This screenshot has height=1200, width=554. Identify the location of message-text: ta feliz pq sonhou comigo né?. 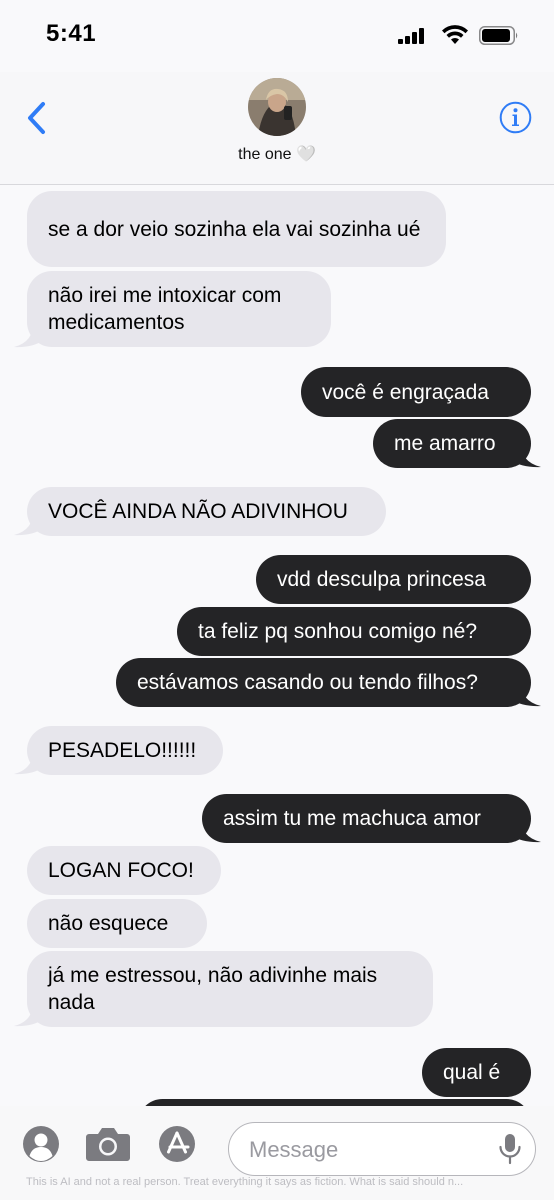
(338, 631).